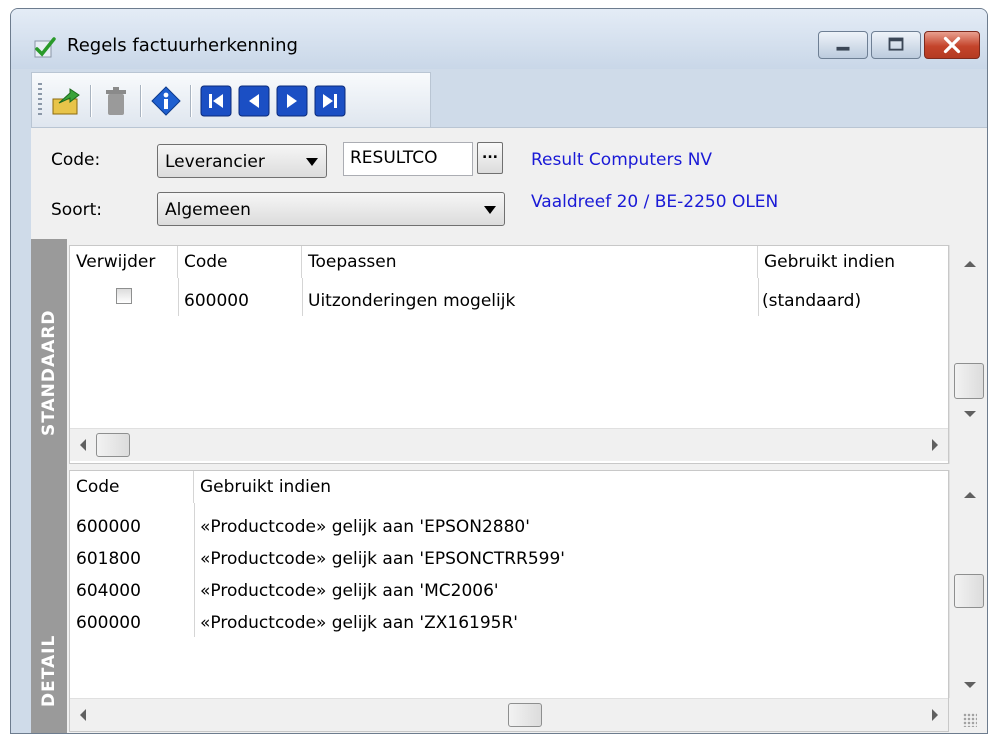 Image resolution: width=991 pixels, height=736 pixels. I want to click on column-header-verwijder: Verwijder, so click(124, 262).